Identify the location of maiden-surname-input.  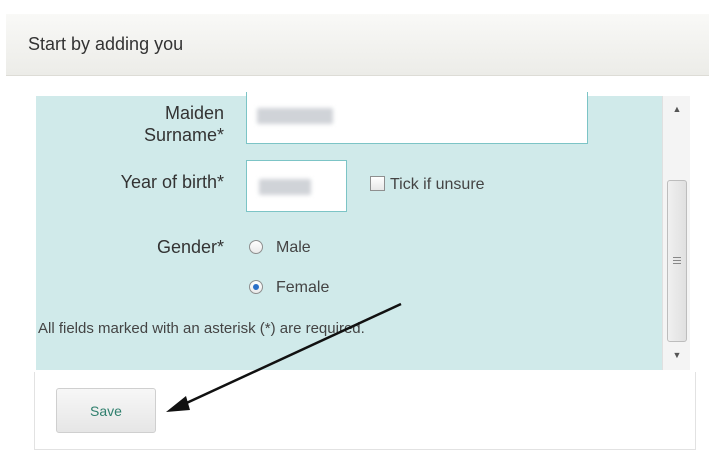
(417, 118).